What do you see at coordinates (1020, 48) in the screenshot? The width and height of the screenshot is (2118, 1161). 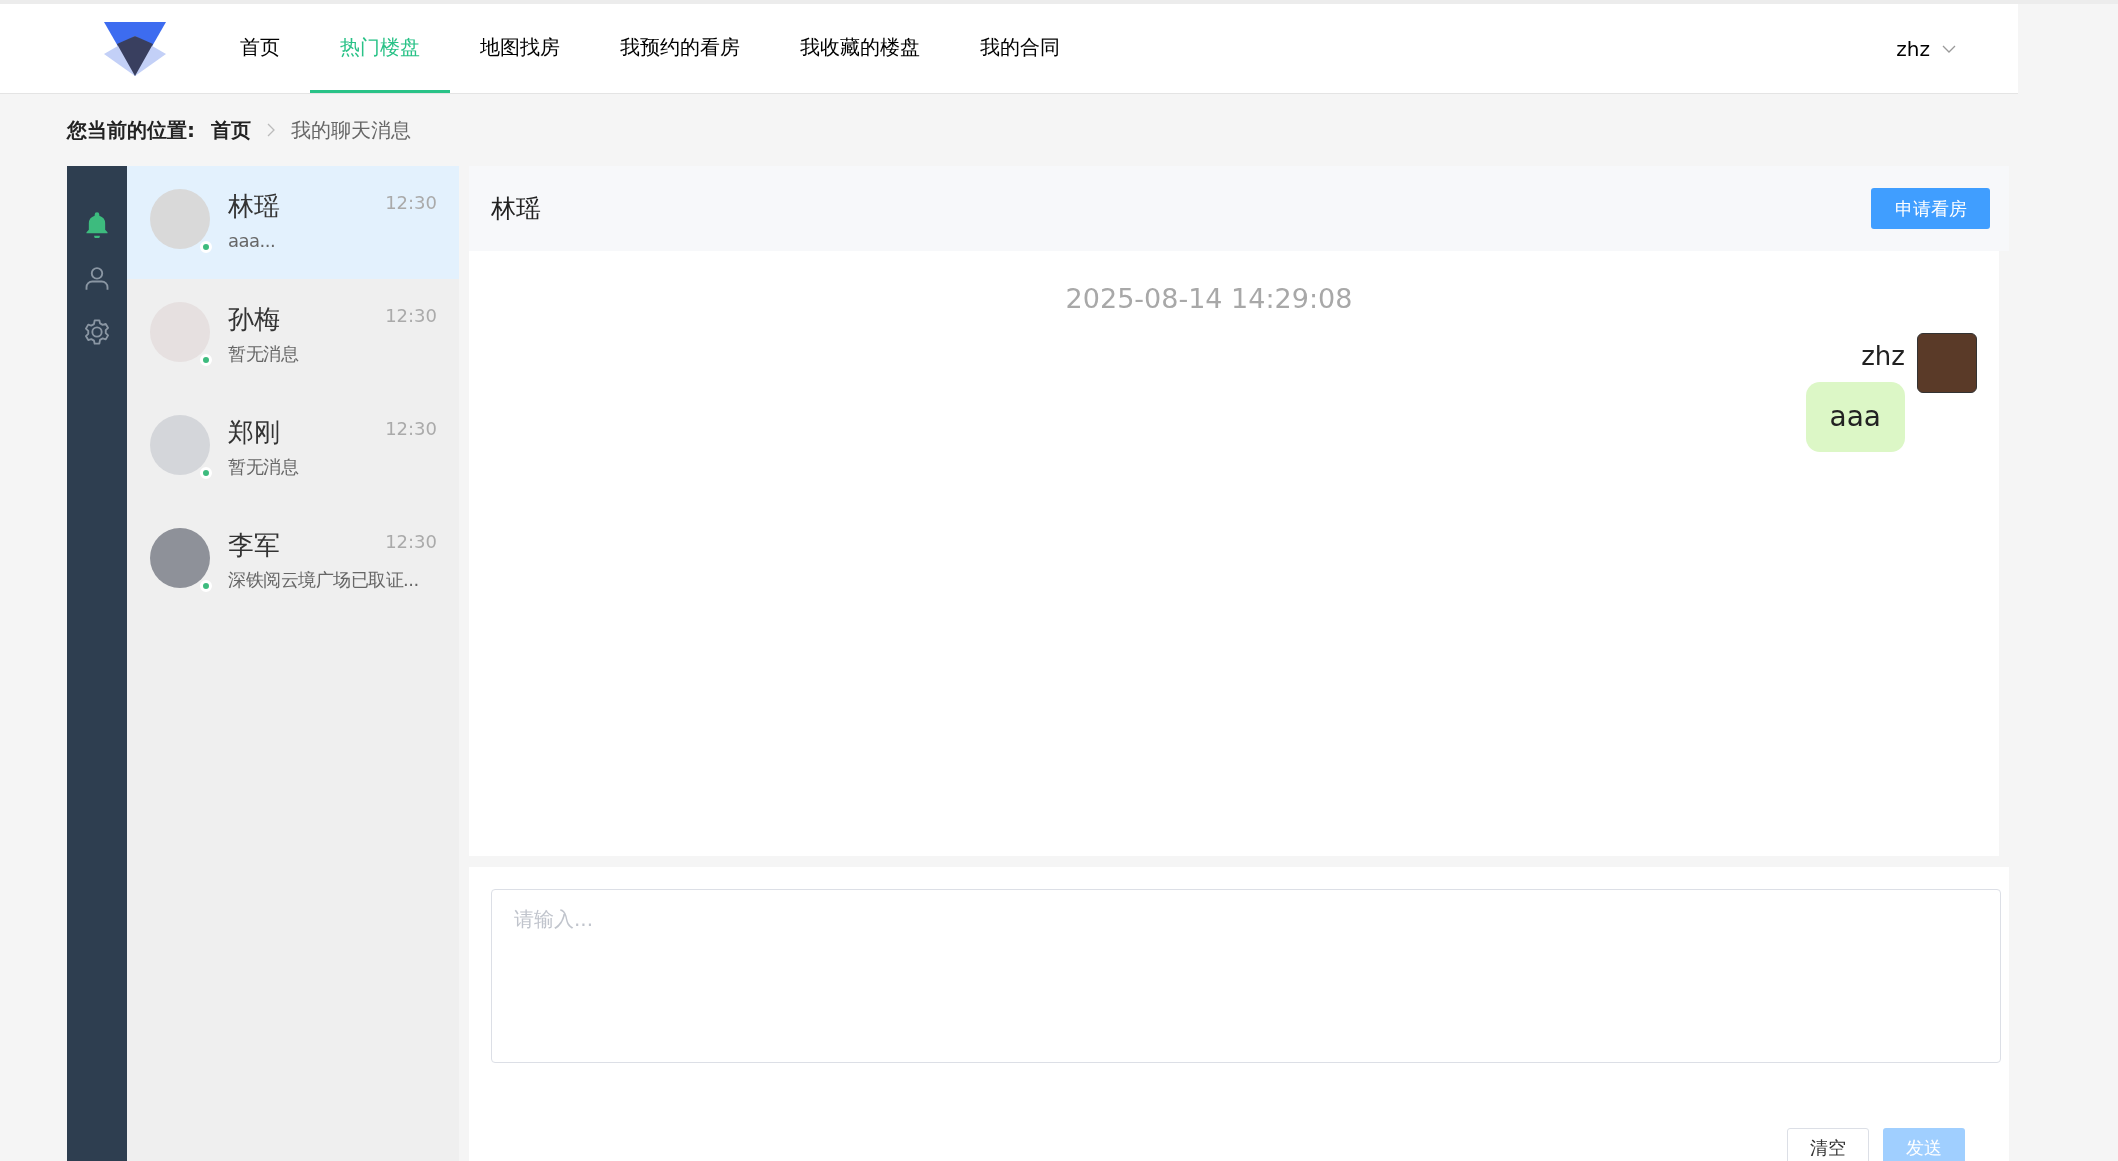 I see `nav-tab: 我的合同` at bounding box center [1020, 48].